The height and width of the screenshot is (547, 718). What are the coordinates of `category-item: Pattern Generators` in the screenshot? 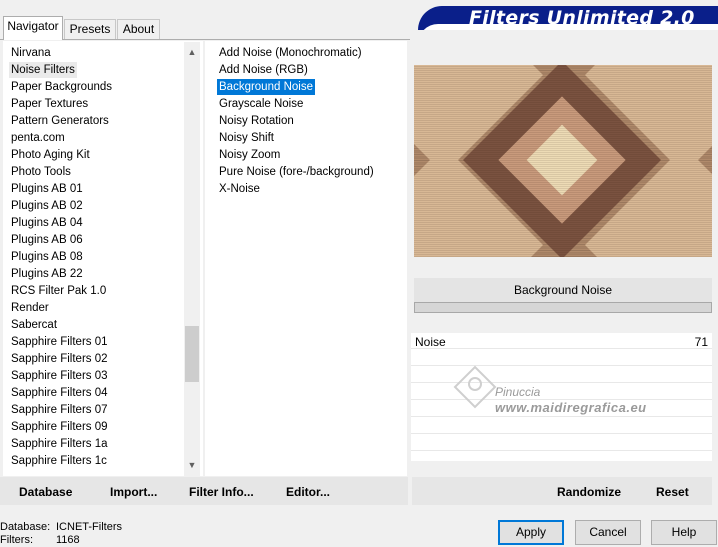 It's located at (60, 121).